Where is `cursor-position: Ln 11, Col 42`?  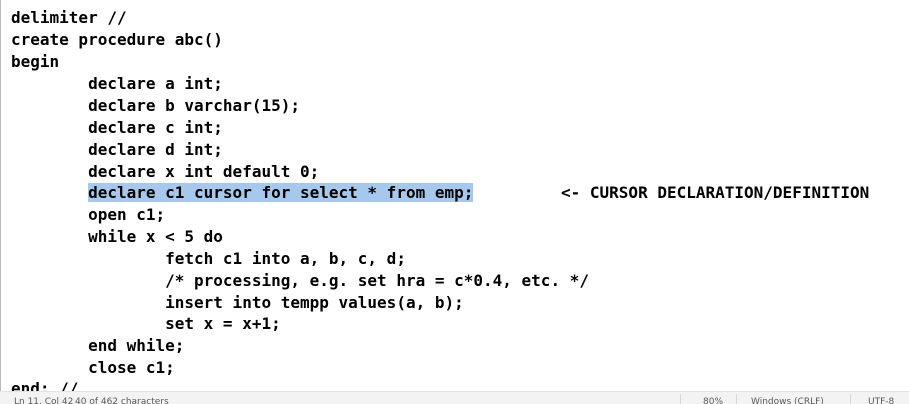
cursor-position: Ln 11, Col 42 is located at coordinates (44, 400).